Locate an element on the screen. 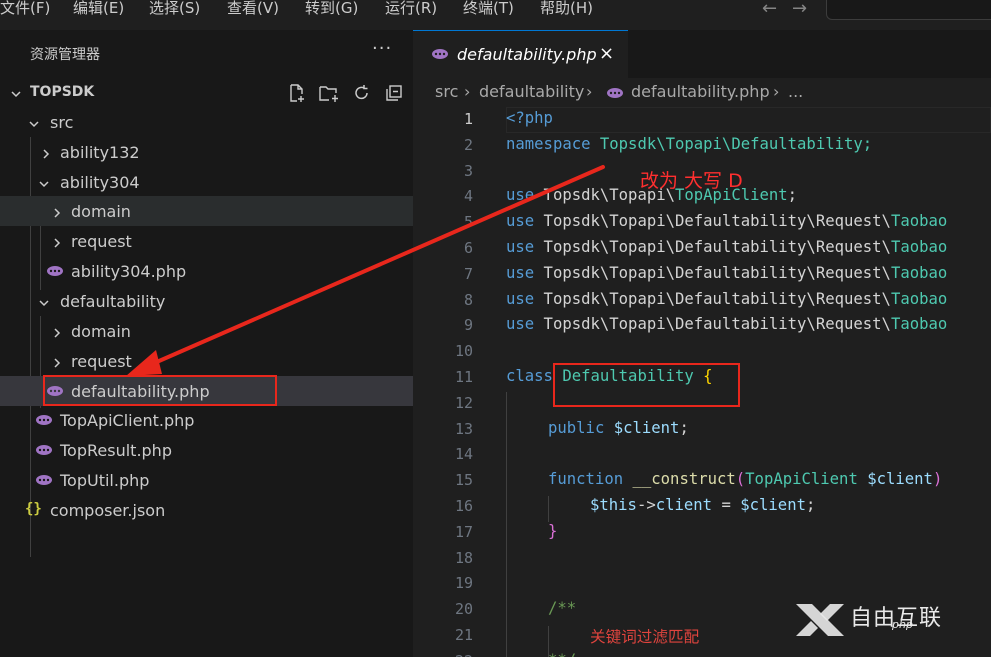 The height and width of the screenshot is (657, 991). code-line-17: } is located at coordinates (531, 531).